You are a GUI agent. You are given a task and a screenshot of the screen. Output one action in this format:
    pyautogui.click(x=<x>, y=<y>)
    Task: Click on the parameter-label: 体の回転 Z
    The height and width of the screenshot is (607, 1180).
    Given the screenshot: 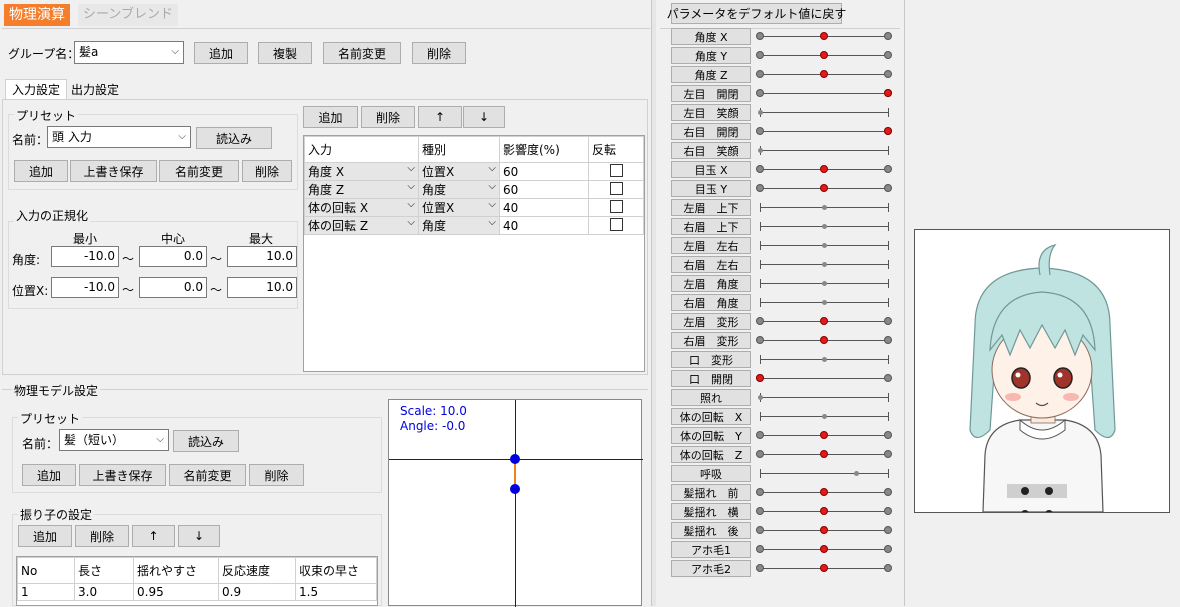 What is the action you would take?
    pyautogui.click(x=711, y=454)
    